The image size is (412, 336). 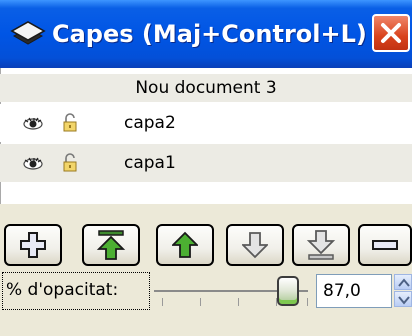 I want to click on raise-button, so click(x=185, y=245).